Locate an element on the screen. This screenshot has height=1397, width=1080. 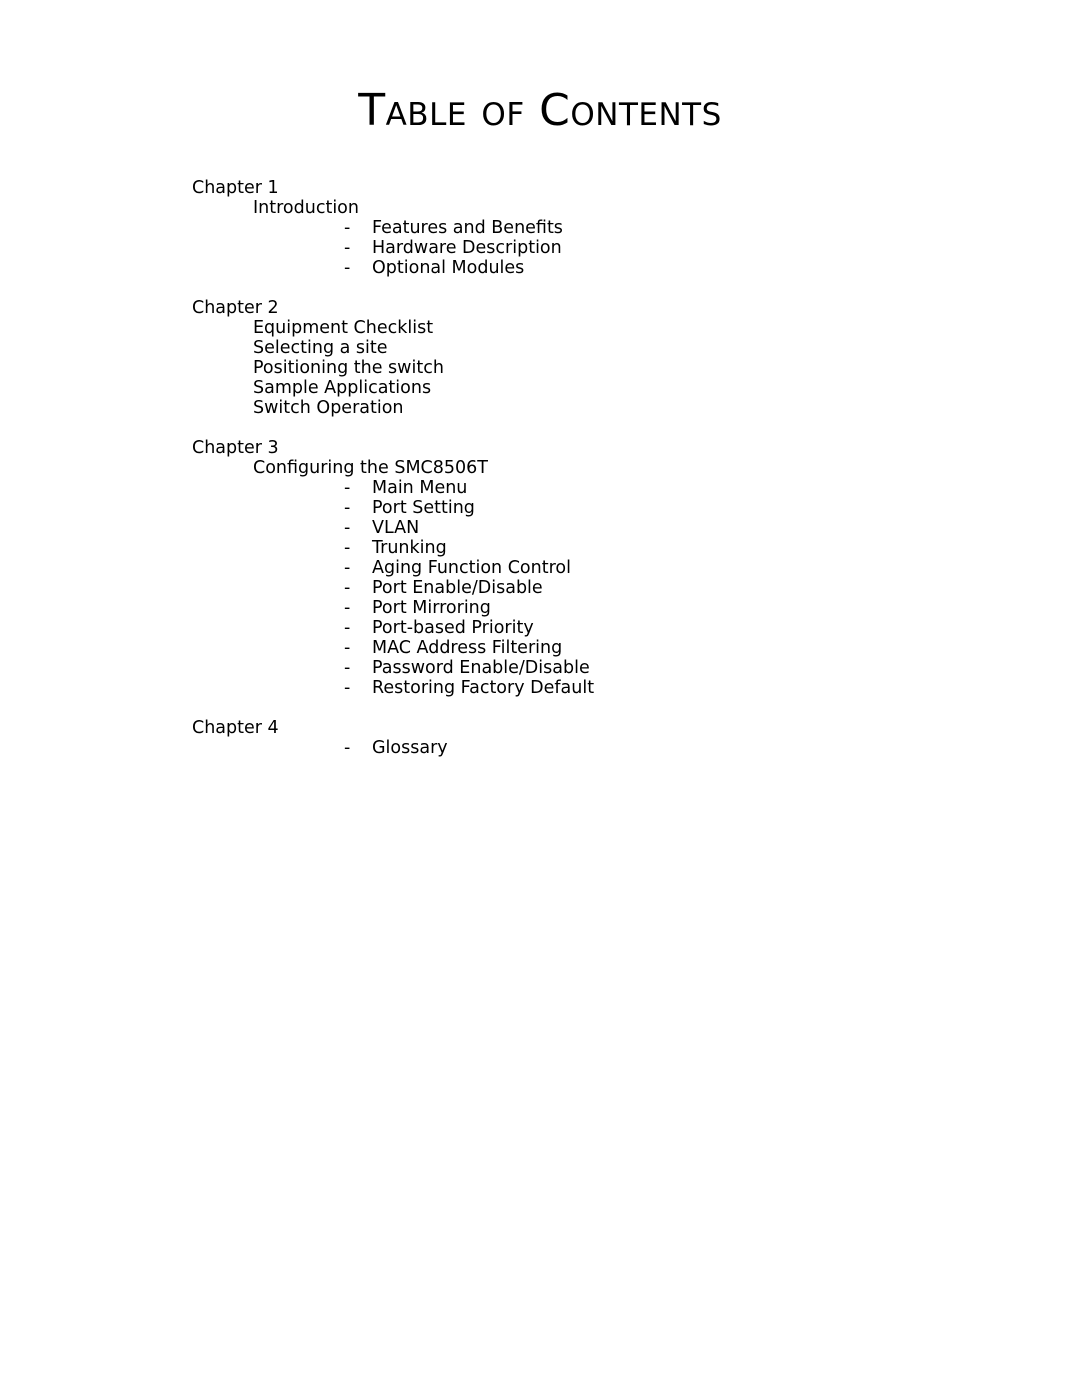
toc-subentry-label: VLAN is located at coordinates (396, 528).